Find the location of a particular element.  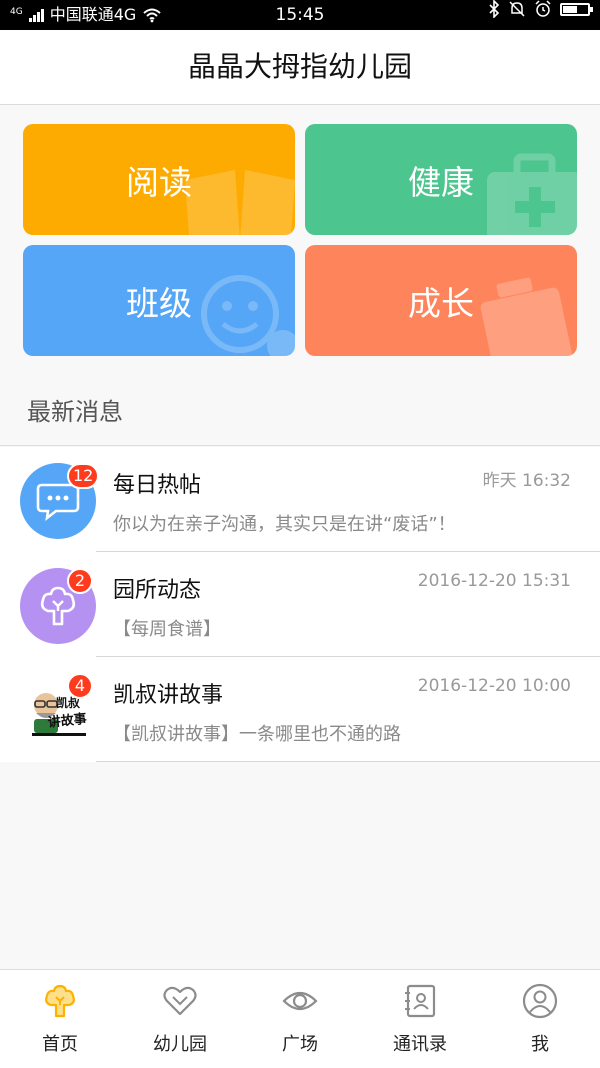

tile-growth: 成长 is located at coordinates (441, 300).